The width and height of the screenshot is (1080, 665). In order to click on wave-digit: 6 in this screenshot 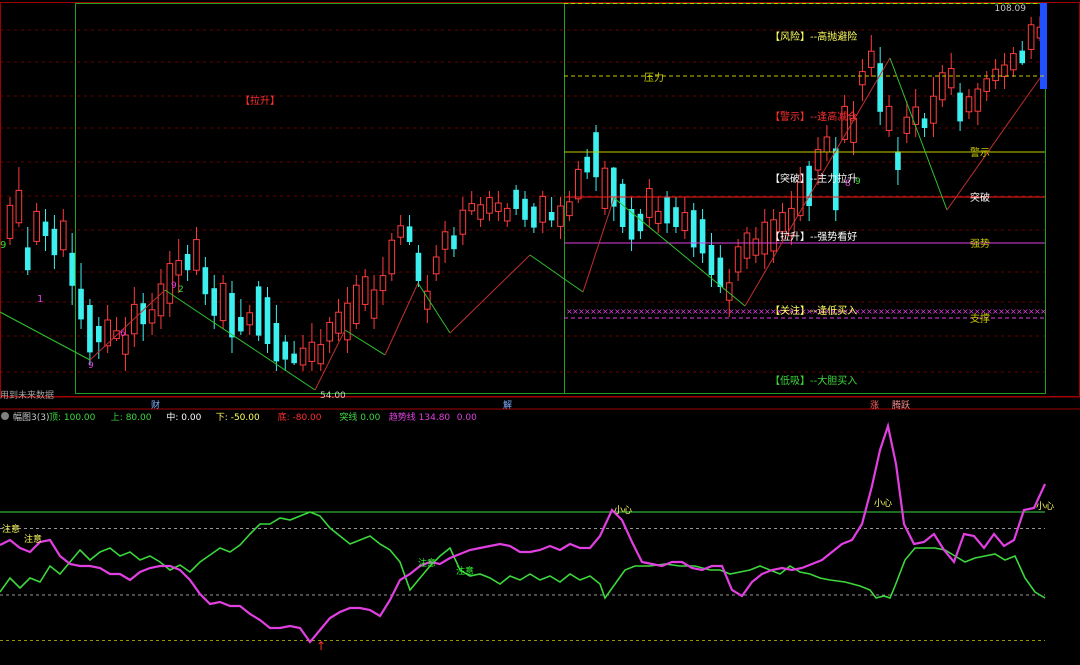, I will do `click(123, 334)`.